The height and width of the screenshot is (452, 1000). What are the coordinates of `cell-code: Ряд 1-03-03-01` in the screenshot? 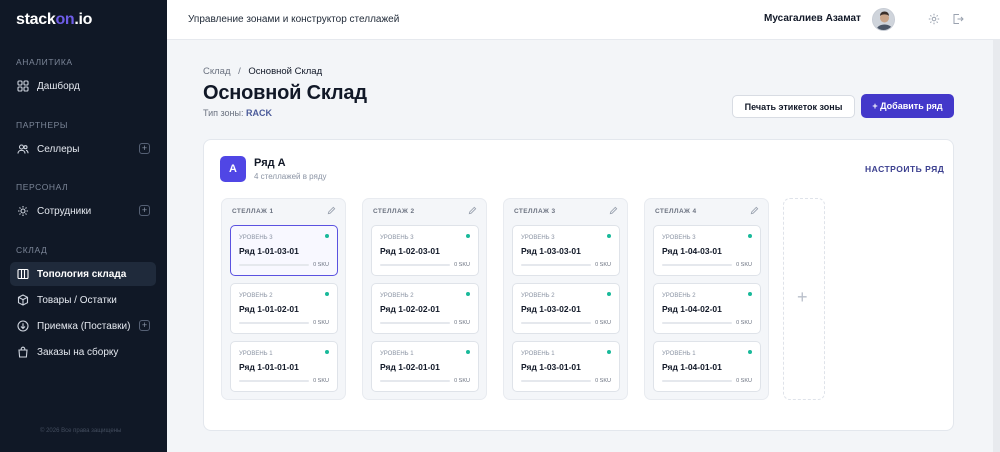 It's located at (551, 251).